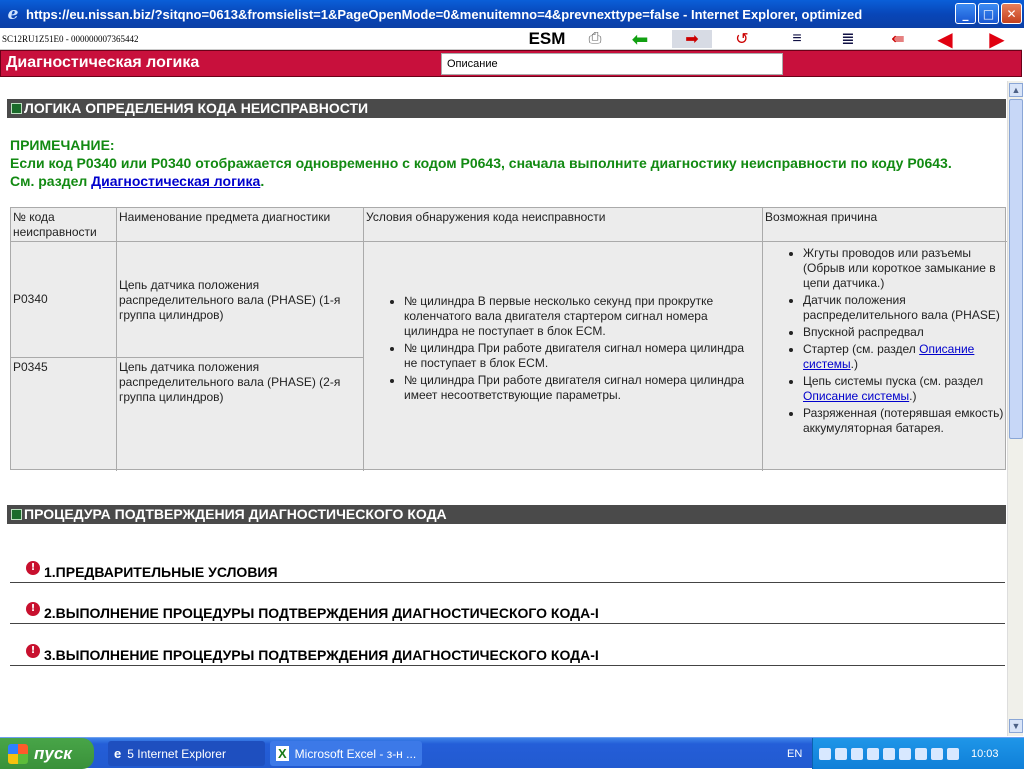 This screenshot has width=1024, height=769. Describe the element at coordinates (13, 14) in the screenshot. I see `ie-logo-icon: e` at that location.